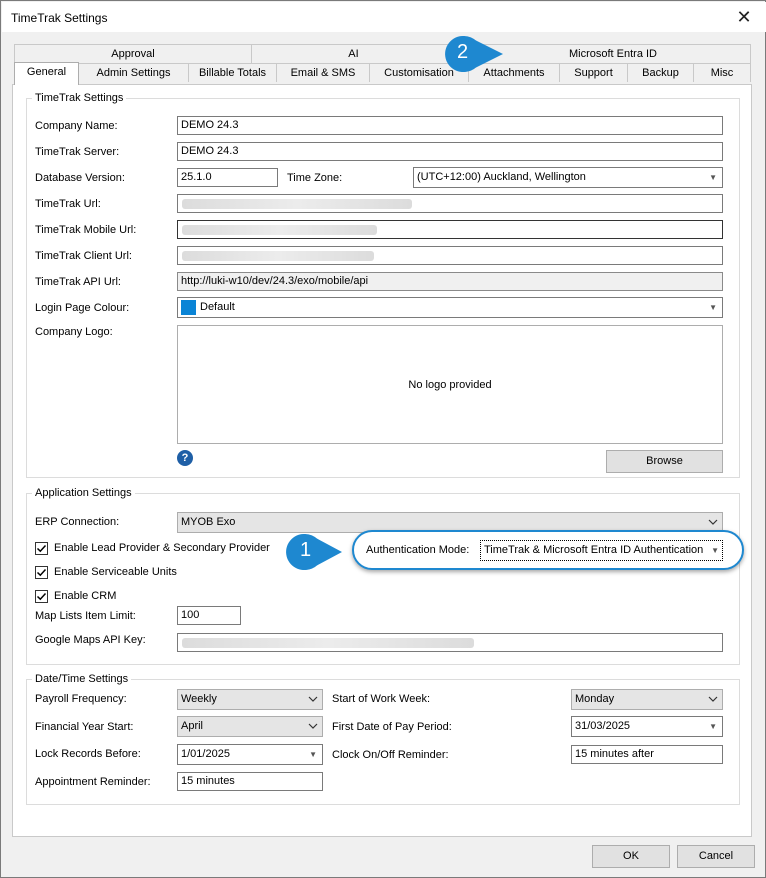  What do you see at coordinates (722, 72) in the screenshot?
I see `tab-misc: Misc` at bounding box center [722, 72].